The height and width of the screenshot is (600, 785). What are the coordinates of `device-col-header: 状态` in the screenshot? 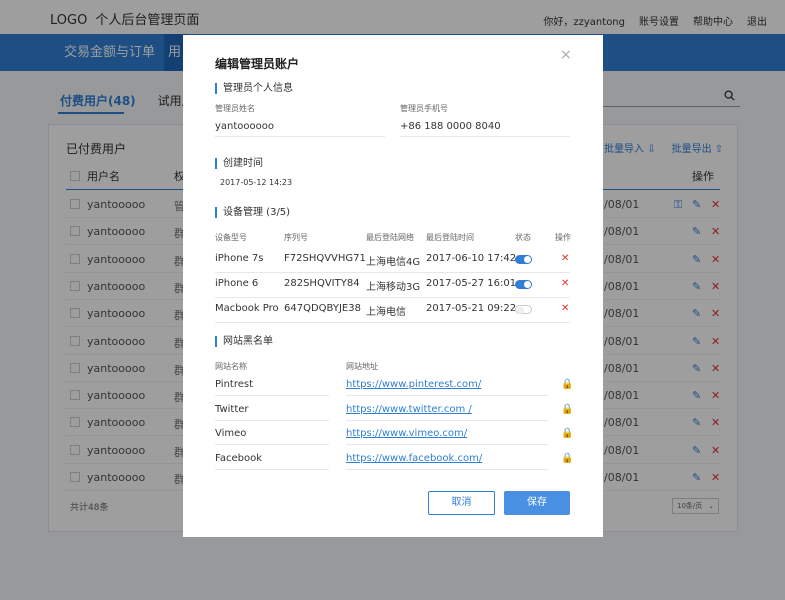 It's located at (523, 237).